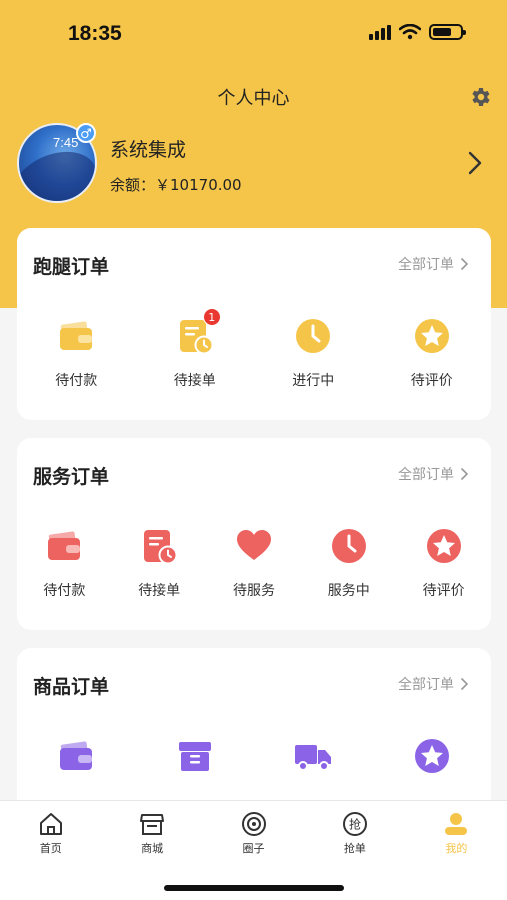 The height and width of the screenshot is (900, 507). What do you see at coordinates (253, 35) in the screenshot?
I see `status-bar: 18:35` at bounding box center [253, 35].